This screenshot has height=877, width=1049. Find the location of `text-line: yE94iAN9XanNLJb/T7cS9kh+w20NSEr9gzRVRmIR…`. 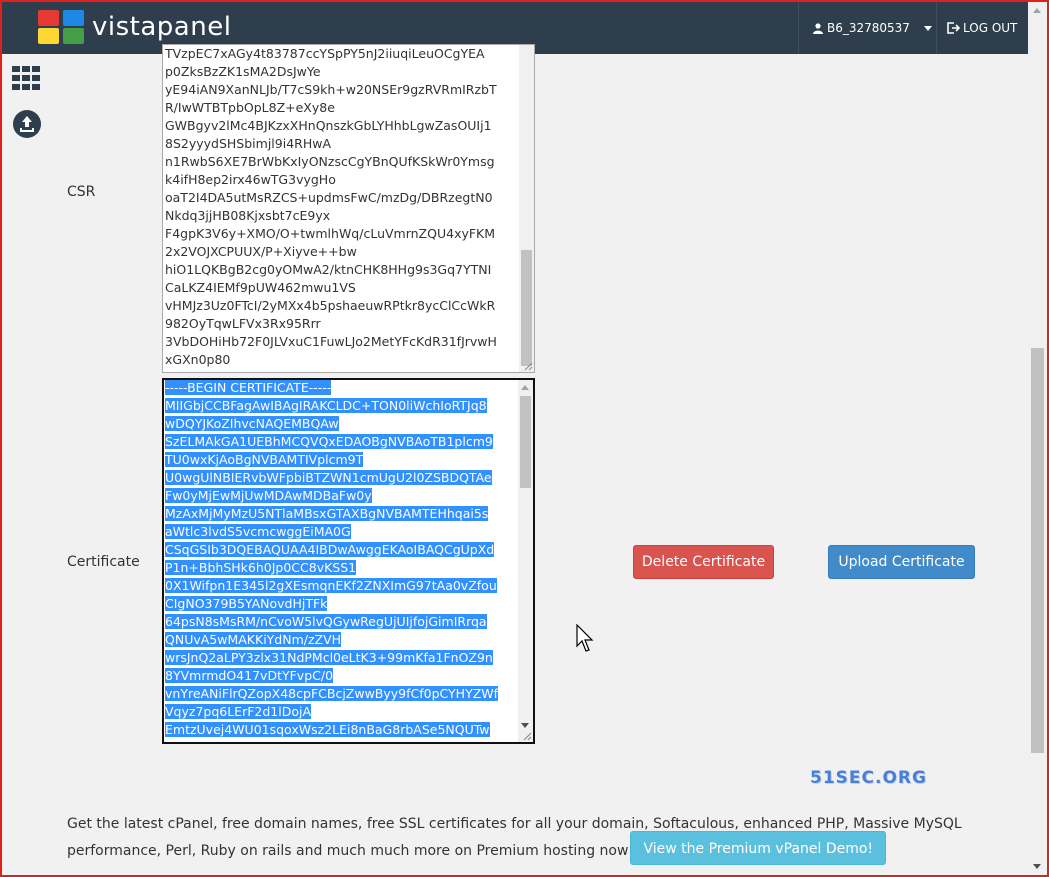

text-line: yE94iAN9XanNLJb/T7cS9kh+w20NSEr9gzRVRmIR… is located at coordinates (331, 89).